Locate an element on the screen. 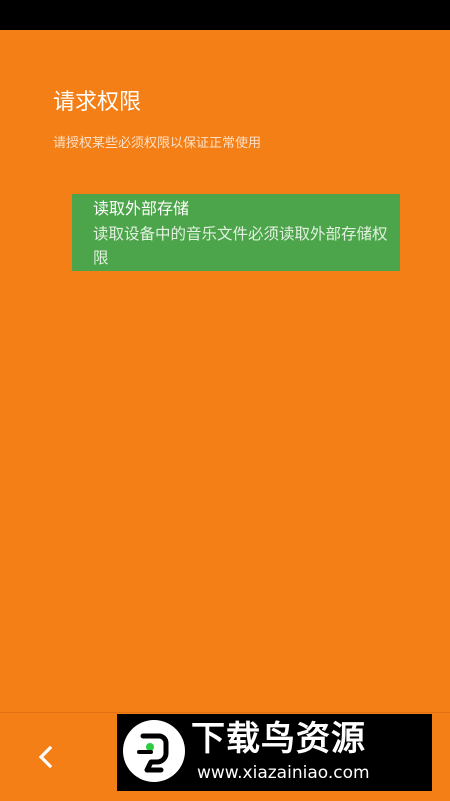  watermark-banner: 下载鸟资源 www.xiazainiao.com is located at coordinates (274, 752).